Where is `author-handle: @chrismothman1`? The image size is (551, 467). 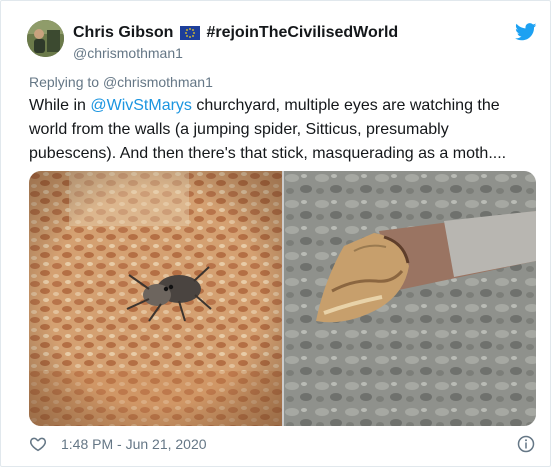
author-handle: @chrismothman1 is located at coordinates (128, 53).